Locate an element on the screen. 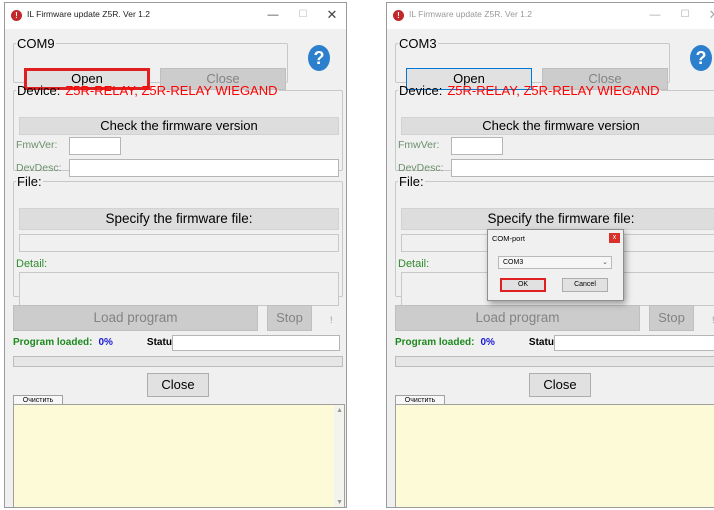 This screenshot has width=714, height=510. dialog-title: COM-port is located at coordinates (508, 238).